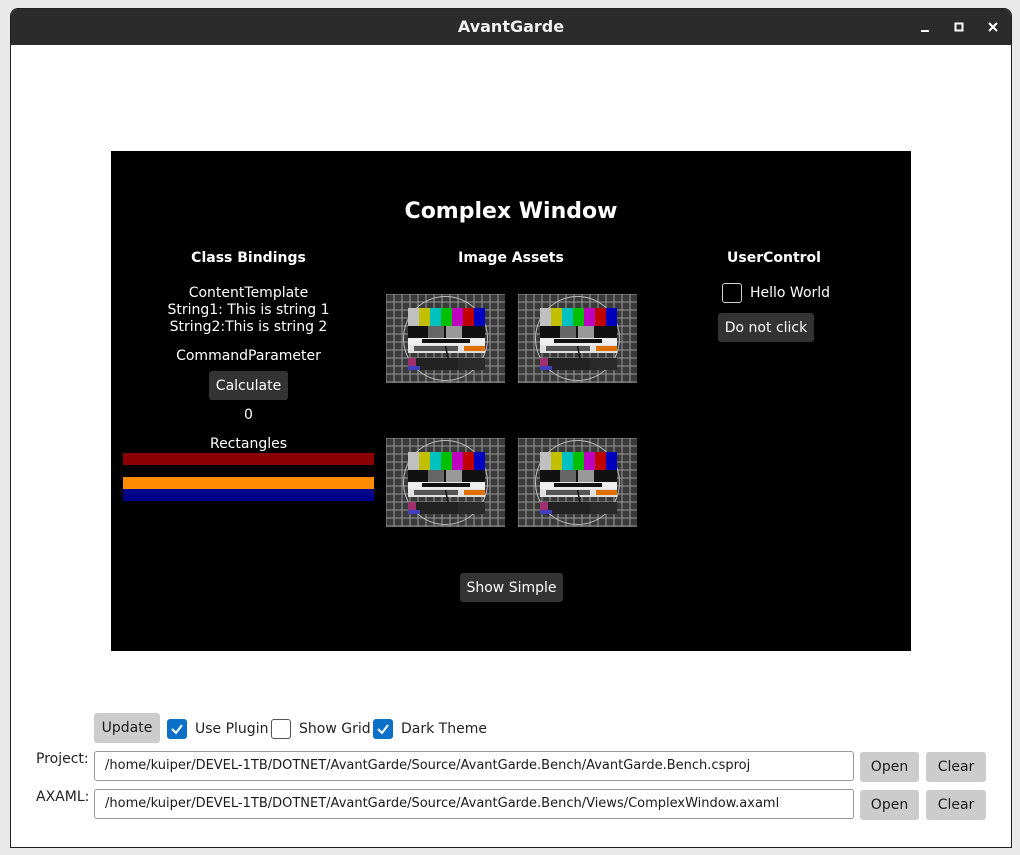  What do you see at coordinates (444, 729) in the screenshot?
I see `dark-theme-label: Dark Theme` at bounding box center [444, 729].